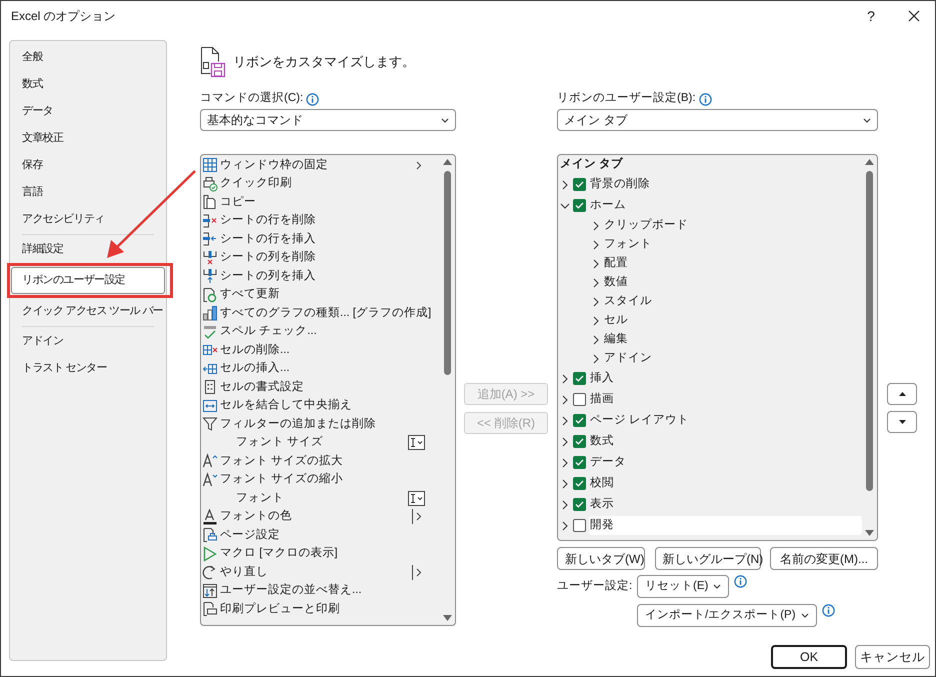 The image size is (936, 677). Describe the element at coordinates (250, 535) in the screenshot. I see `command-item: ページ設定` at that location.